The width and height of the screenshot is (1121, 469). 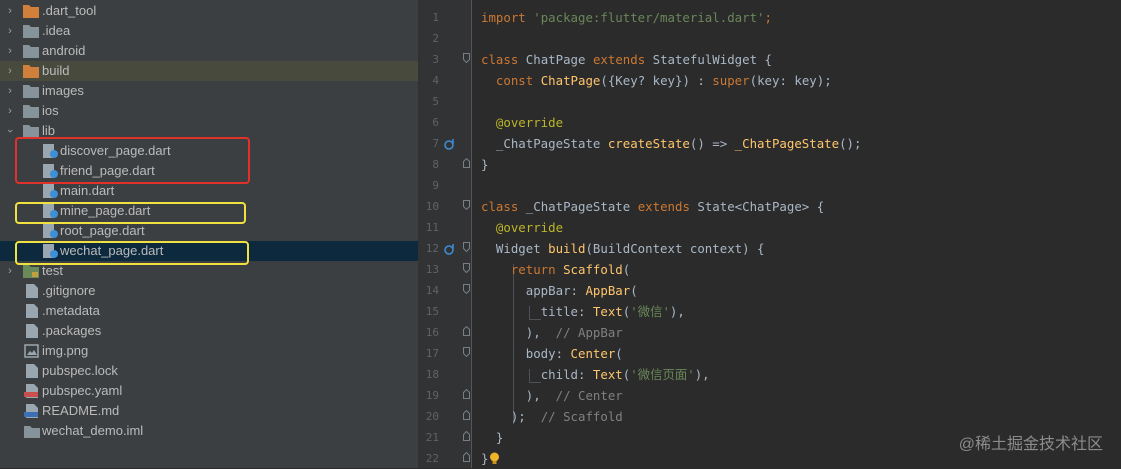 What do you see at coordinates (581, 416) in the screenshot?
I see `comment: // Scaffold` at bounding box center [581, 416].